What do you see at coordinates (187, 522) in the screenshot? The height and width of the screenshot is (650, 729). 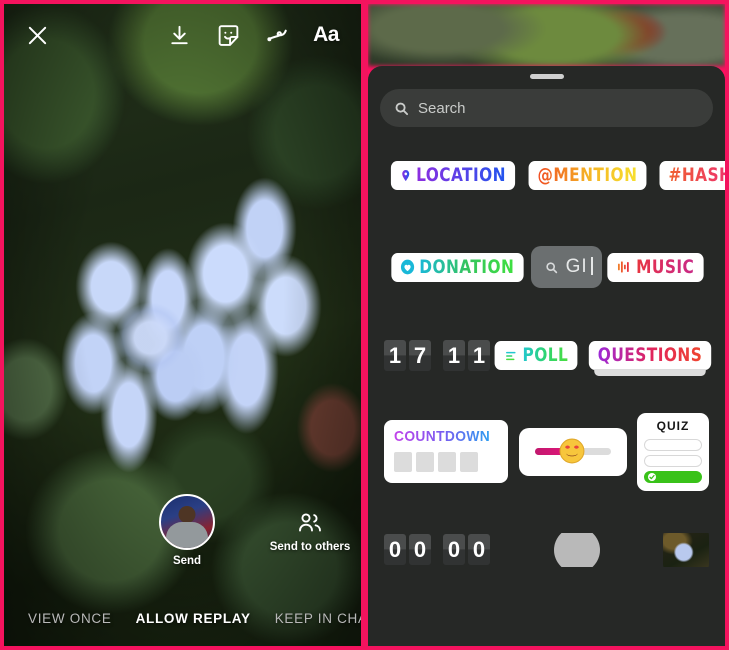 I see `avatar` at bounding box center [187, 522].